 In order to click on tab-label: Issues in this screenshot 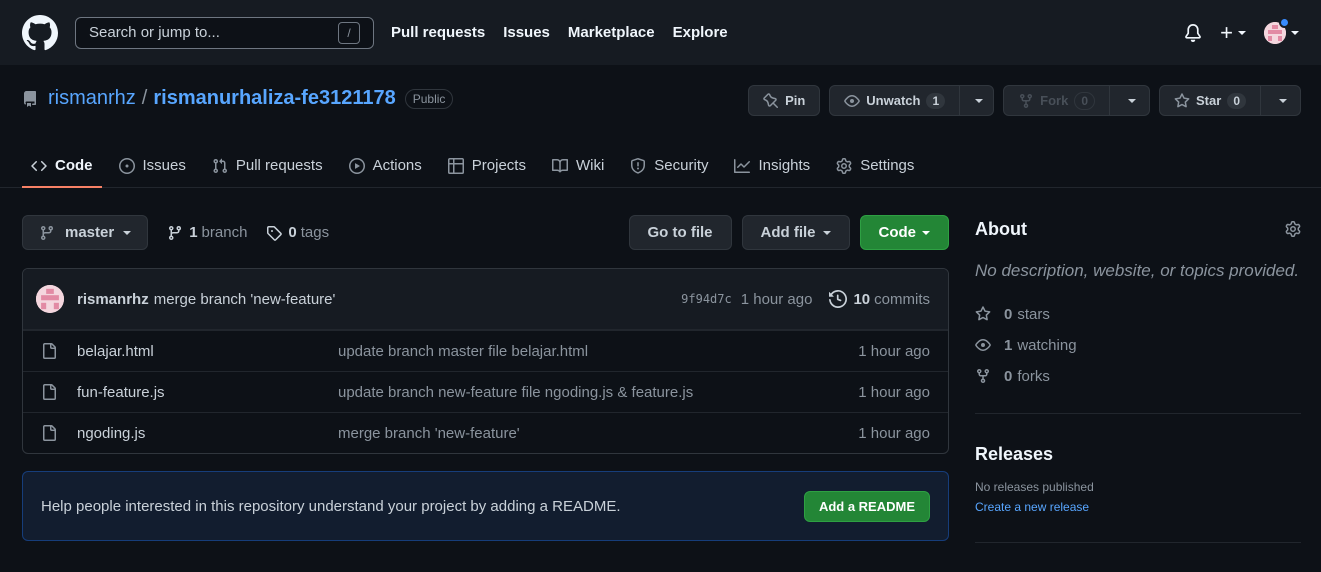, I will do `click(164, 165)`.